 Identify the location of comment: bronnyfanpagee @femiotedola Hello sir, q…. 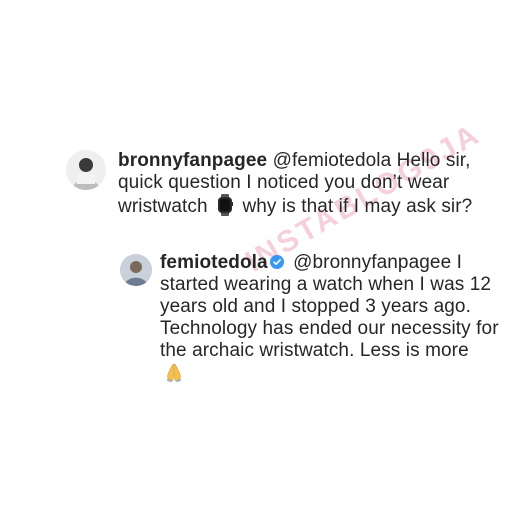
(281, 186).